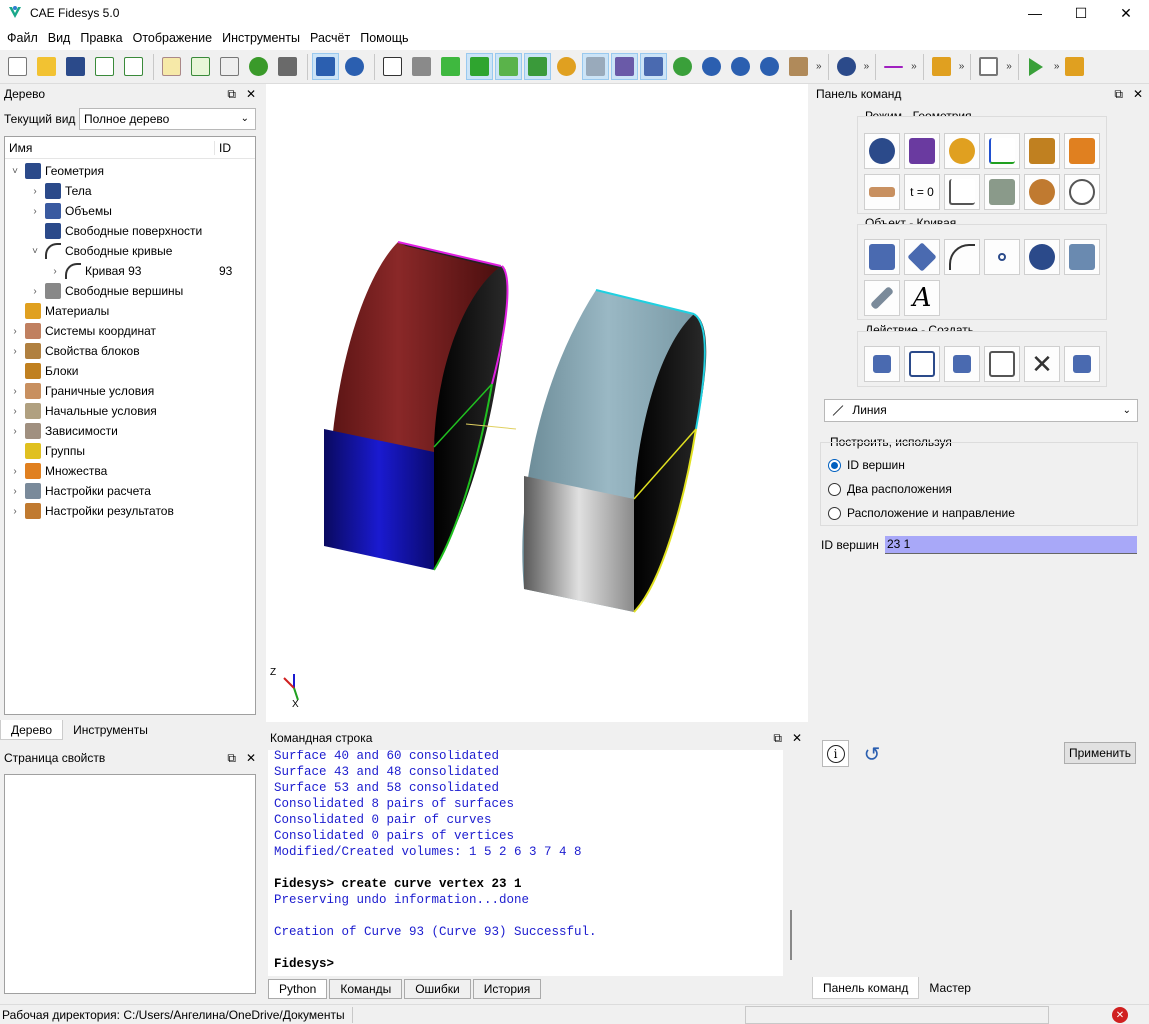 This screenshot has width=1149, height=1024. I want to click on mesh-cube-button, so click(537, 66).